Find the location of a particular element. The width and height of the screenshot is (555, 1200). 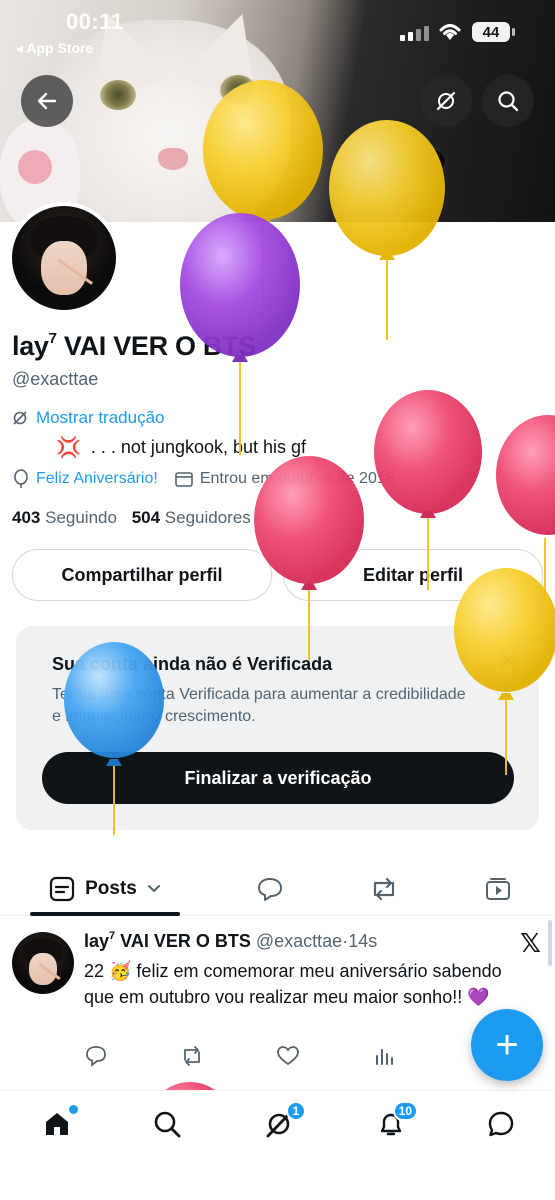

nav-home is located at coordinates (60, 1122).